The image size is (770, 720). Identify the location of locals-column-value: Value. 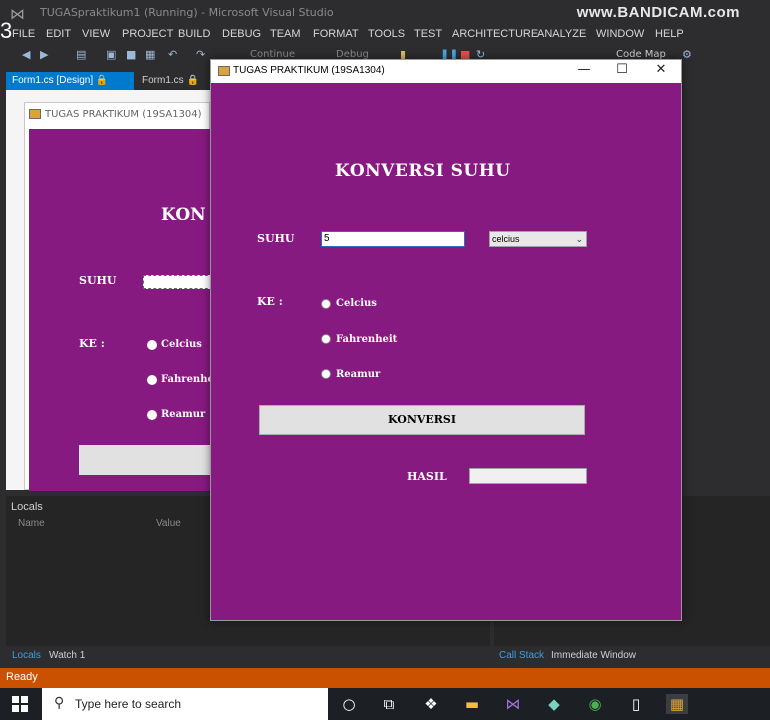
(168, 523).